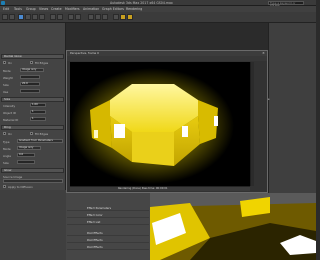  Describe the element at coordinates (30, 77) in the screenshot. I see `weight-spinner` at that location.